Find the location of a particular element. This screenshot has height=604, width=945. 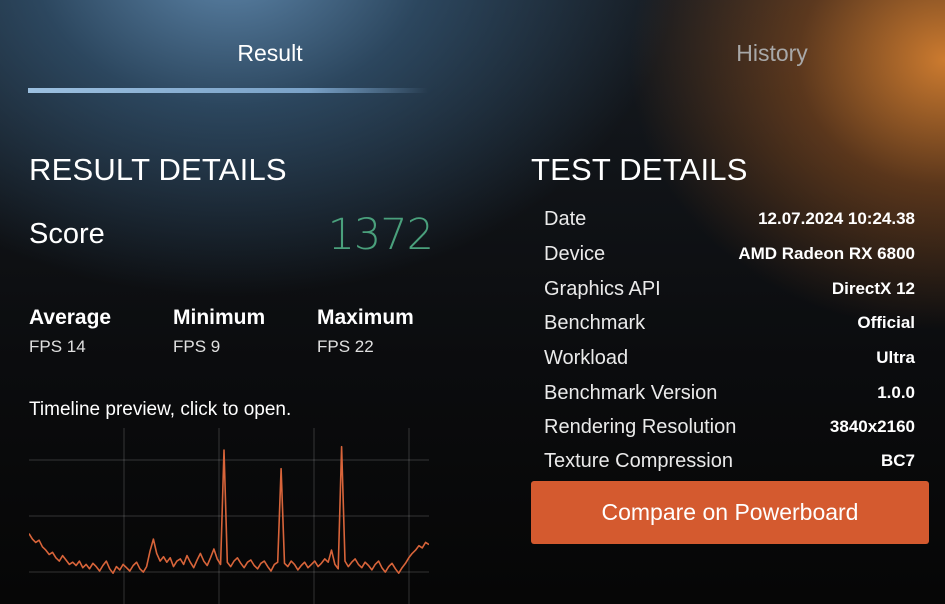

detail-row-date: Date 12.07.2024 10:24.38 is located at coordinates (723, 219).